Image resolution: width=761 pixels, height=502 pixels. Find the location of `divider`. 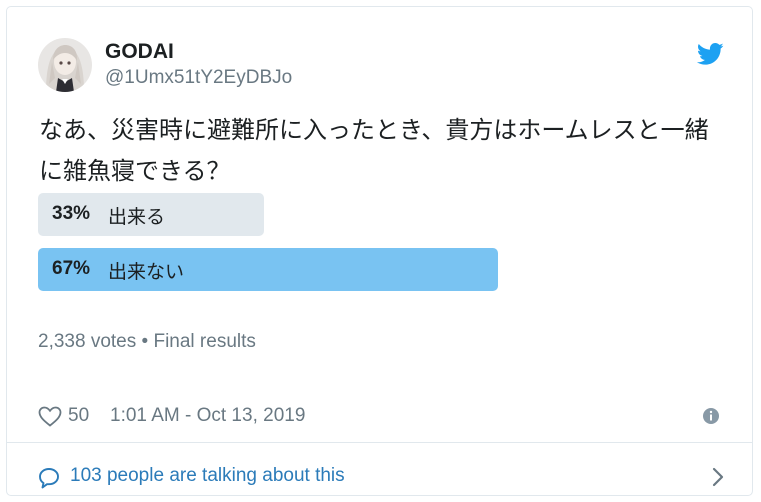

divider is located at coordinates (379, 442).